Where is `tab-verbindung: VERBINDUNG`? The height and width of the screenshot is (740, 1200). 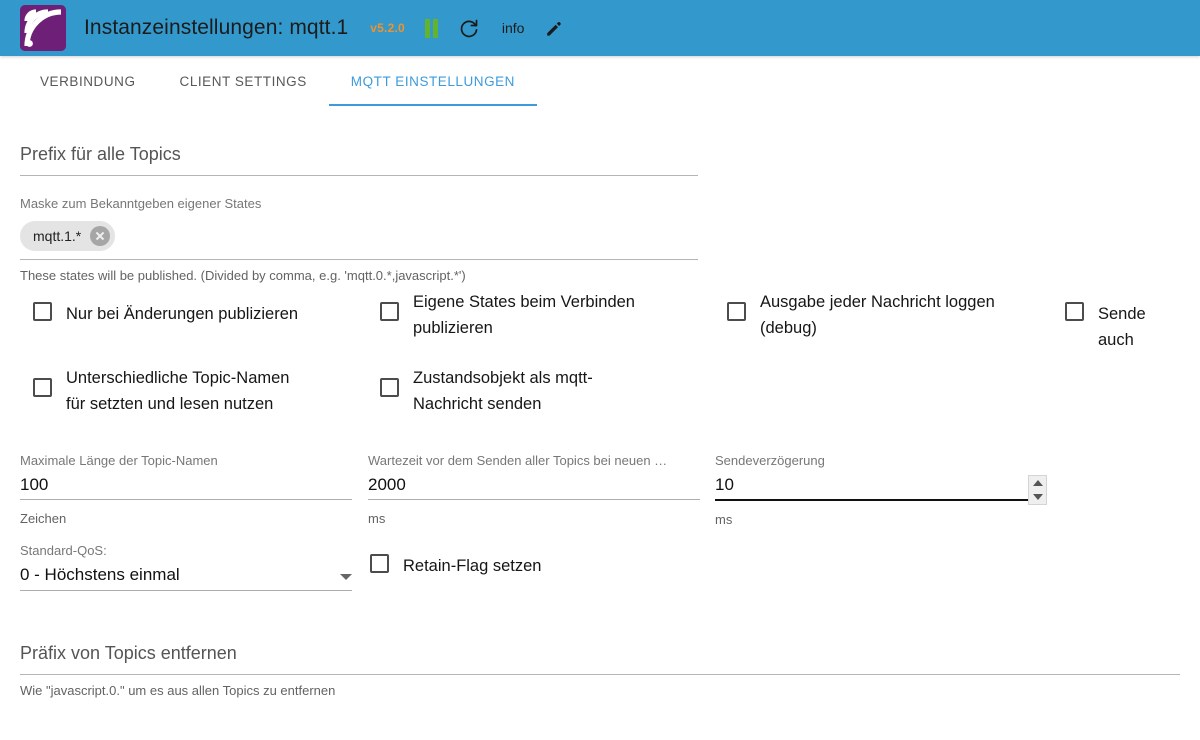 tab-verbindung: VERBINDUNG is located at coordinates (88, 81).